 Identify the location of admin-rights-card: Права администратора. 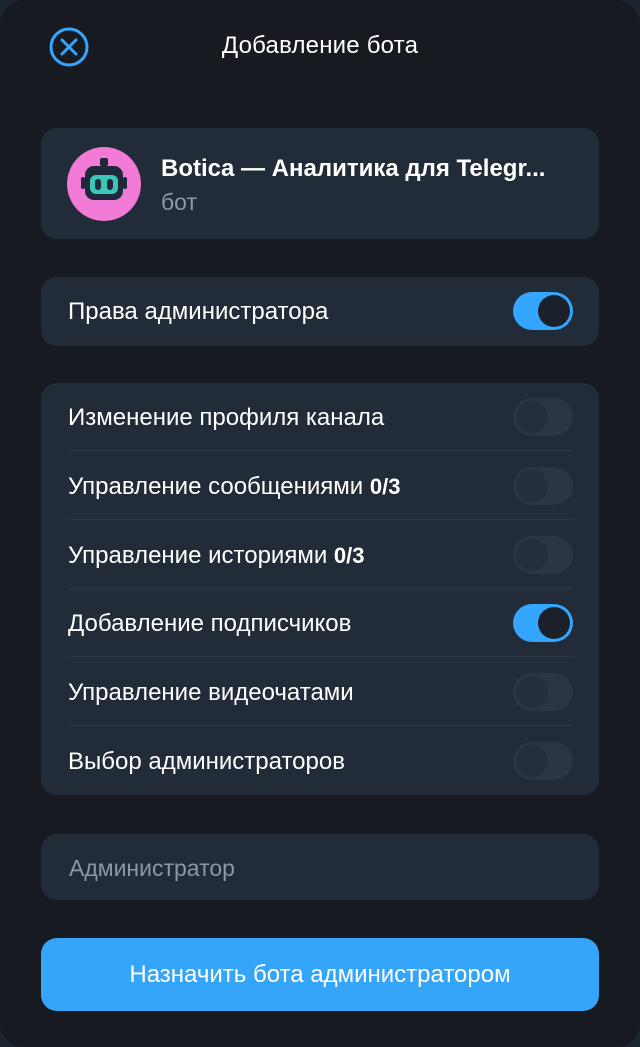
(320, 311).